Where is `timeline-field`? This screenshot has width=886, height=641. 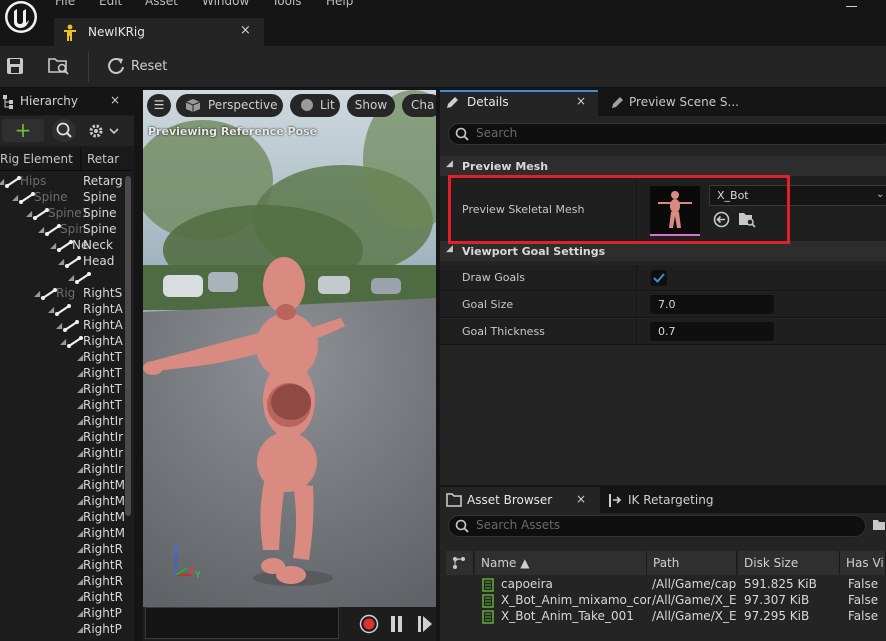
timeline-field is located at coordinates (242, 623).